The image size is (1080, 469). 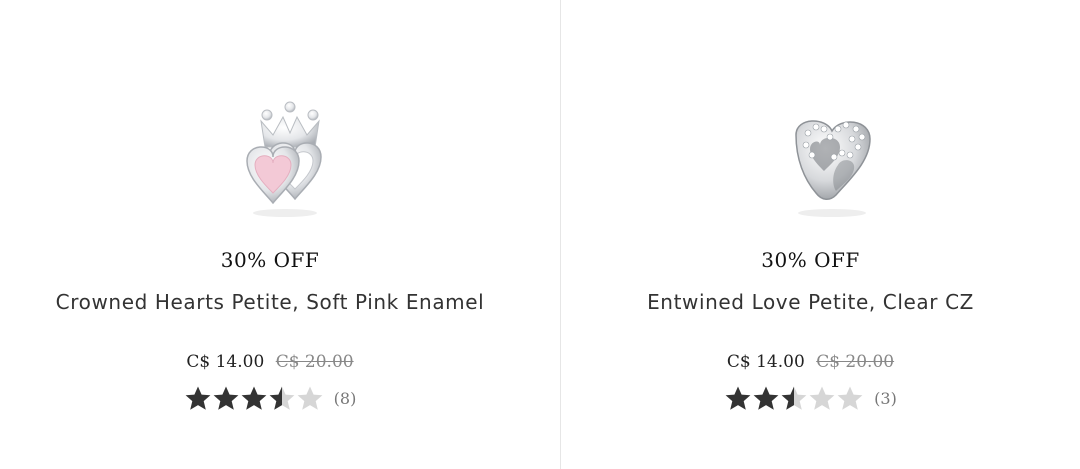 What do you see at coordinates (290, 160) in the screenshot?
I see `crowned-hearts-charm-image` at bounding box center [290, 160].